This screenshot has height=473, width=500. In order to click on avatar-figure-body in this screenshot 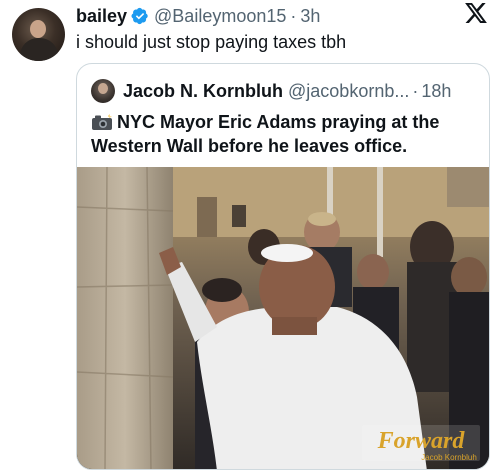, I will do `click(39, 49)`.